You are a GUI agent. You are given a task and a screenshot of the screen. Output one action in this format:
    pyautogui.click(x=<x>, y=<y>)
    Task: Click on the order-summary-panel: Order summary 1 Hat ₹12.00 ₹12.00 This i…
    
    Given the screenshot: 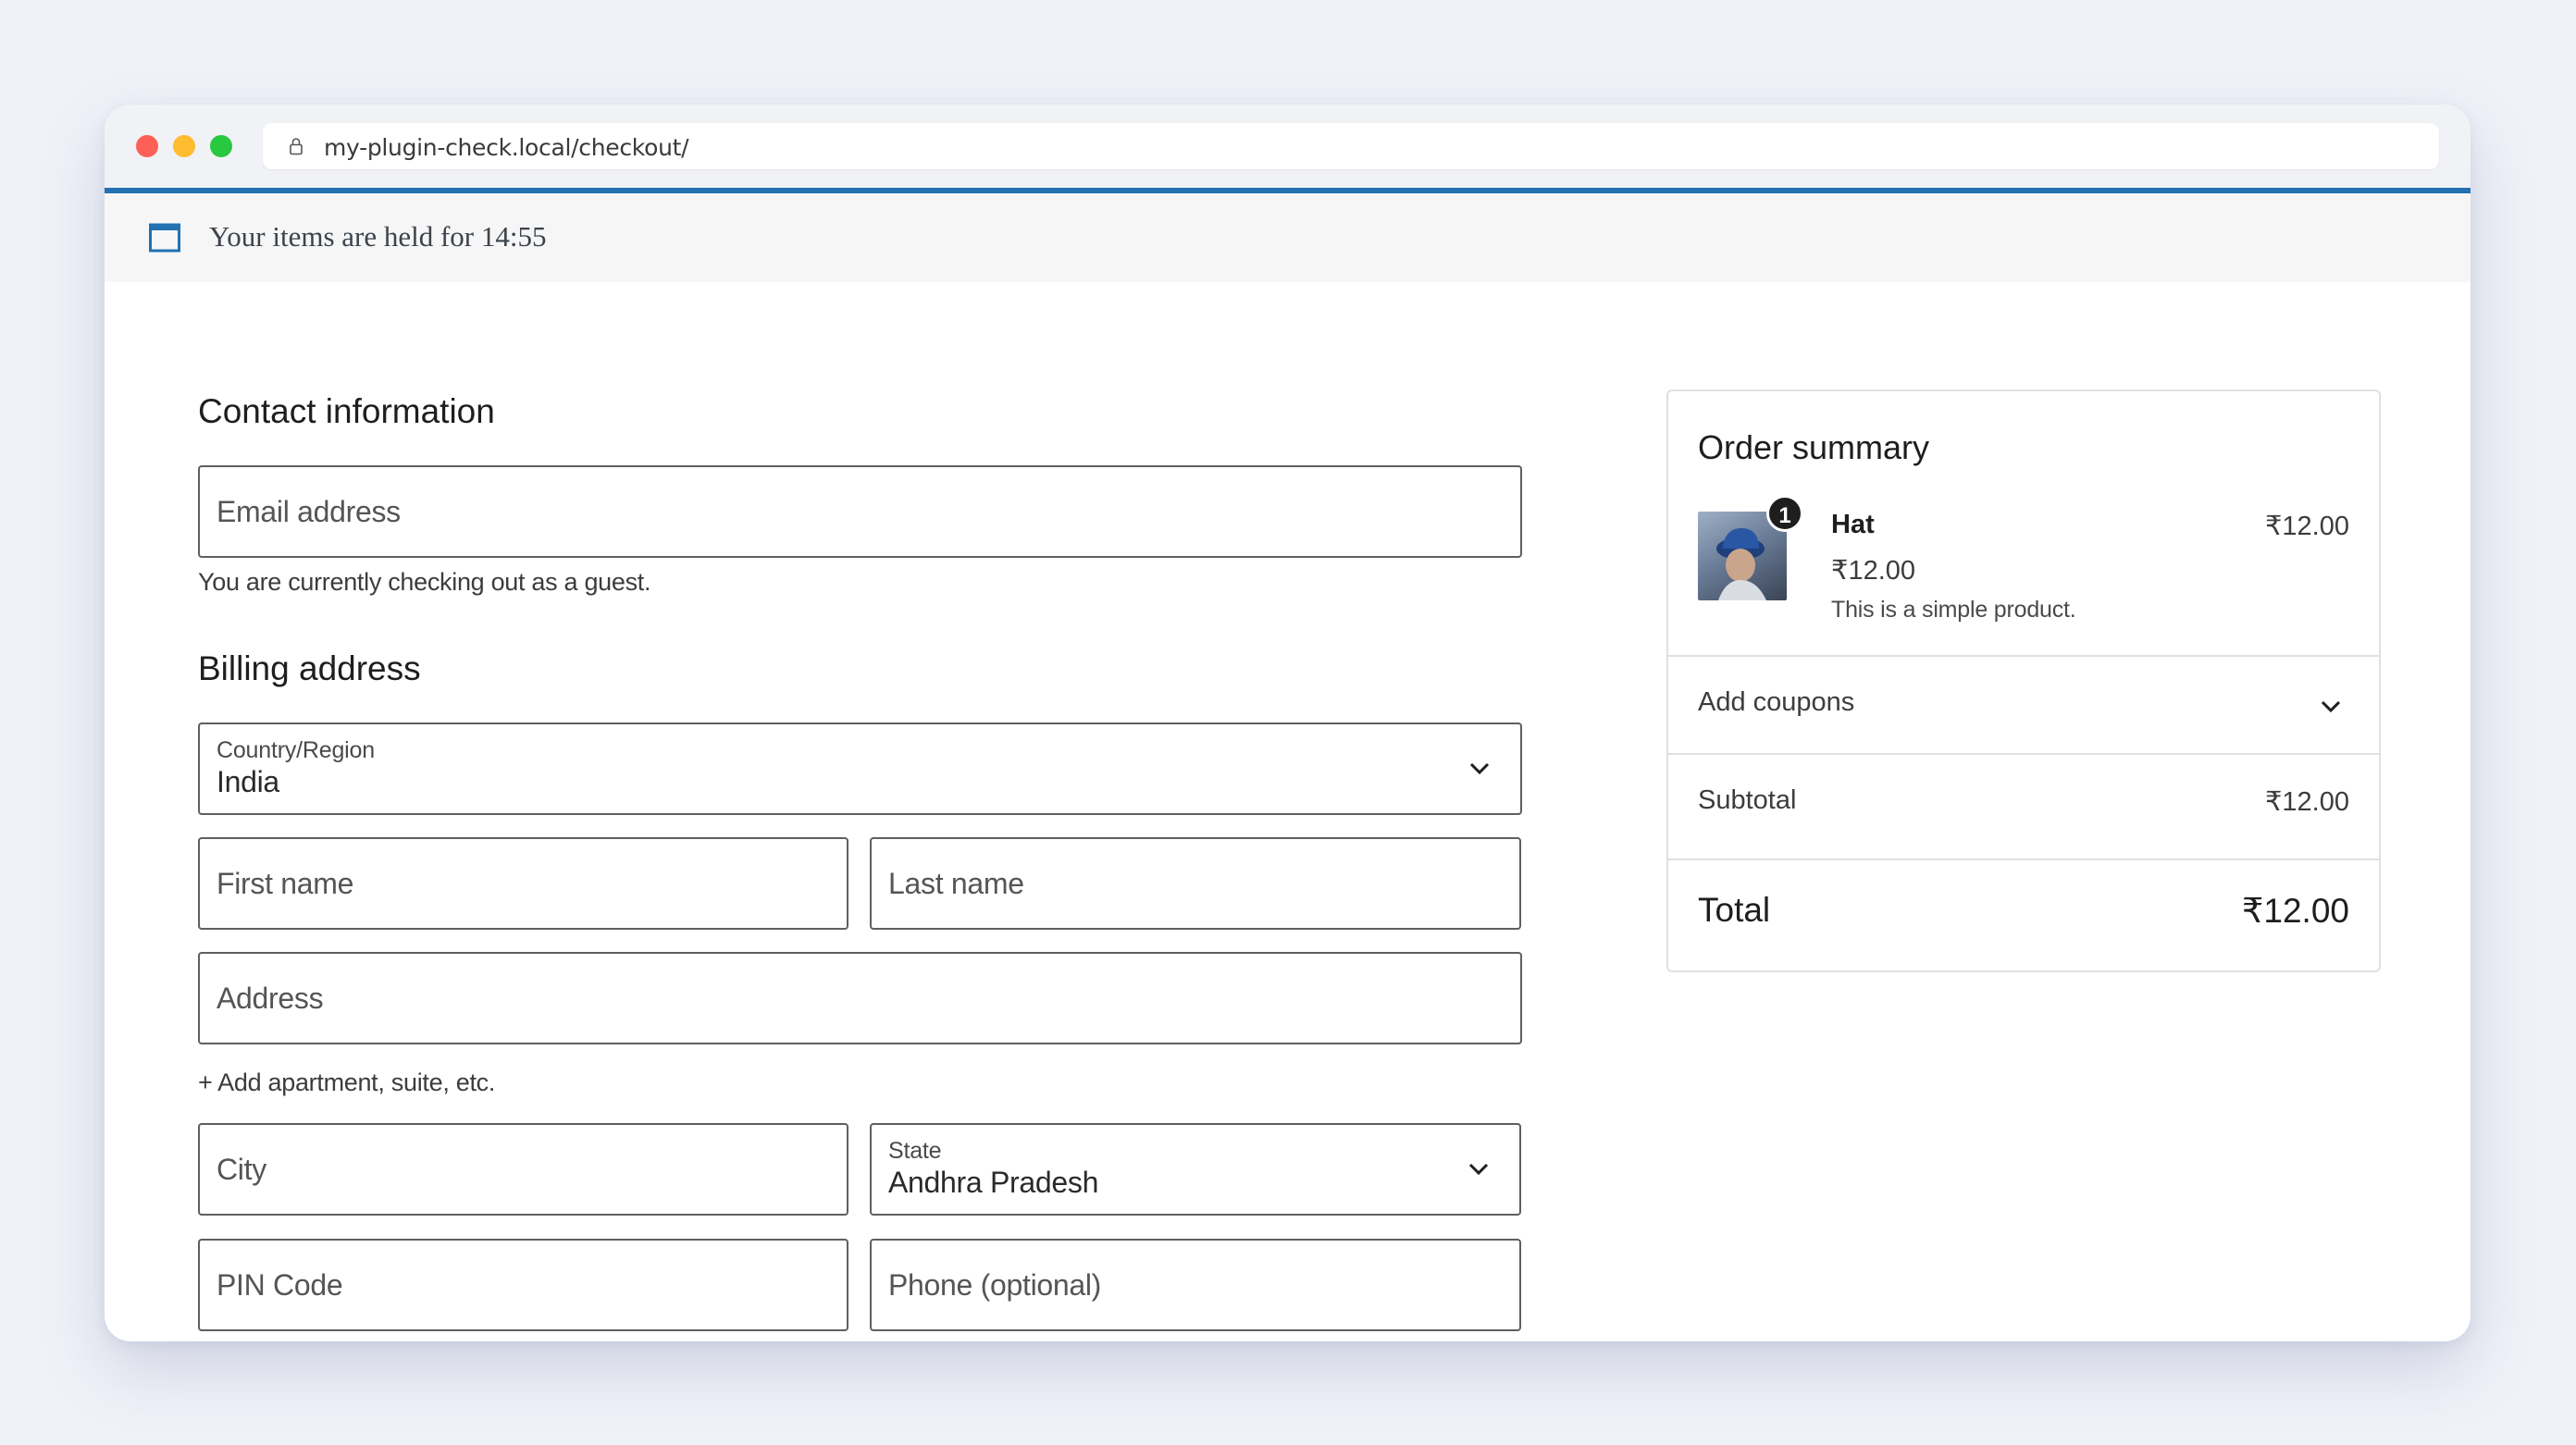 What is the action you would take?
    pyautogui.click(x=2024, y=680)
    